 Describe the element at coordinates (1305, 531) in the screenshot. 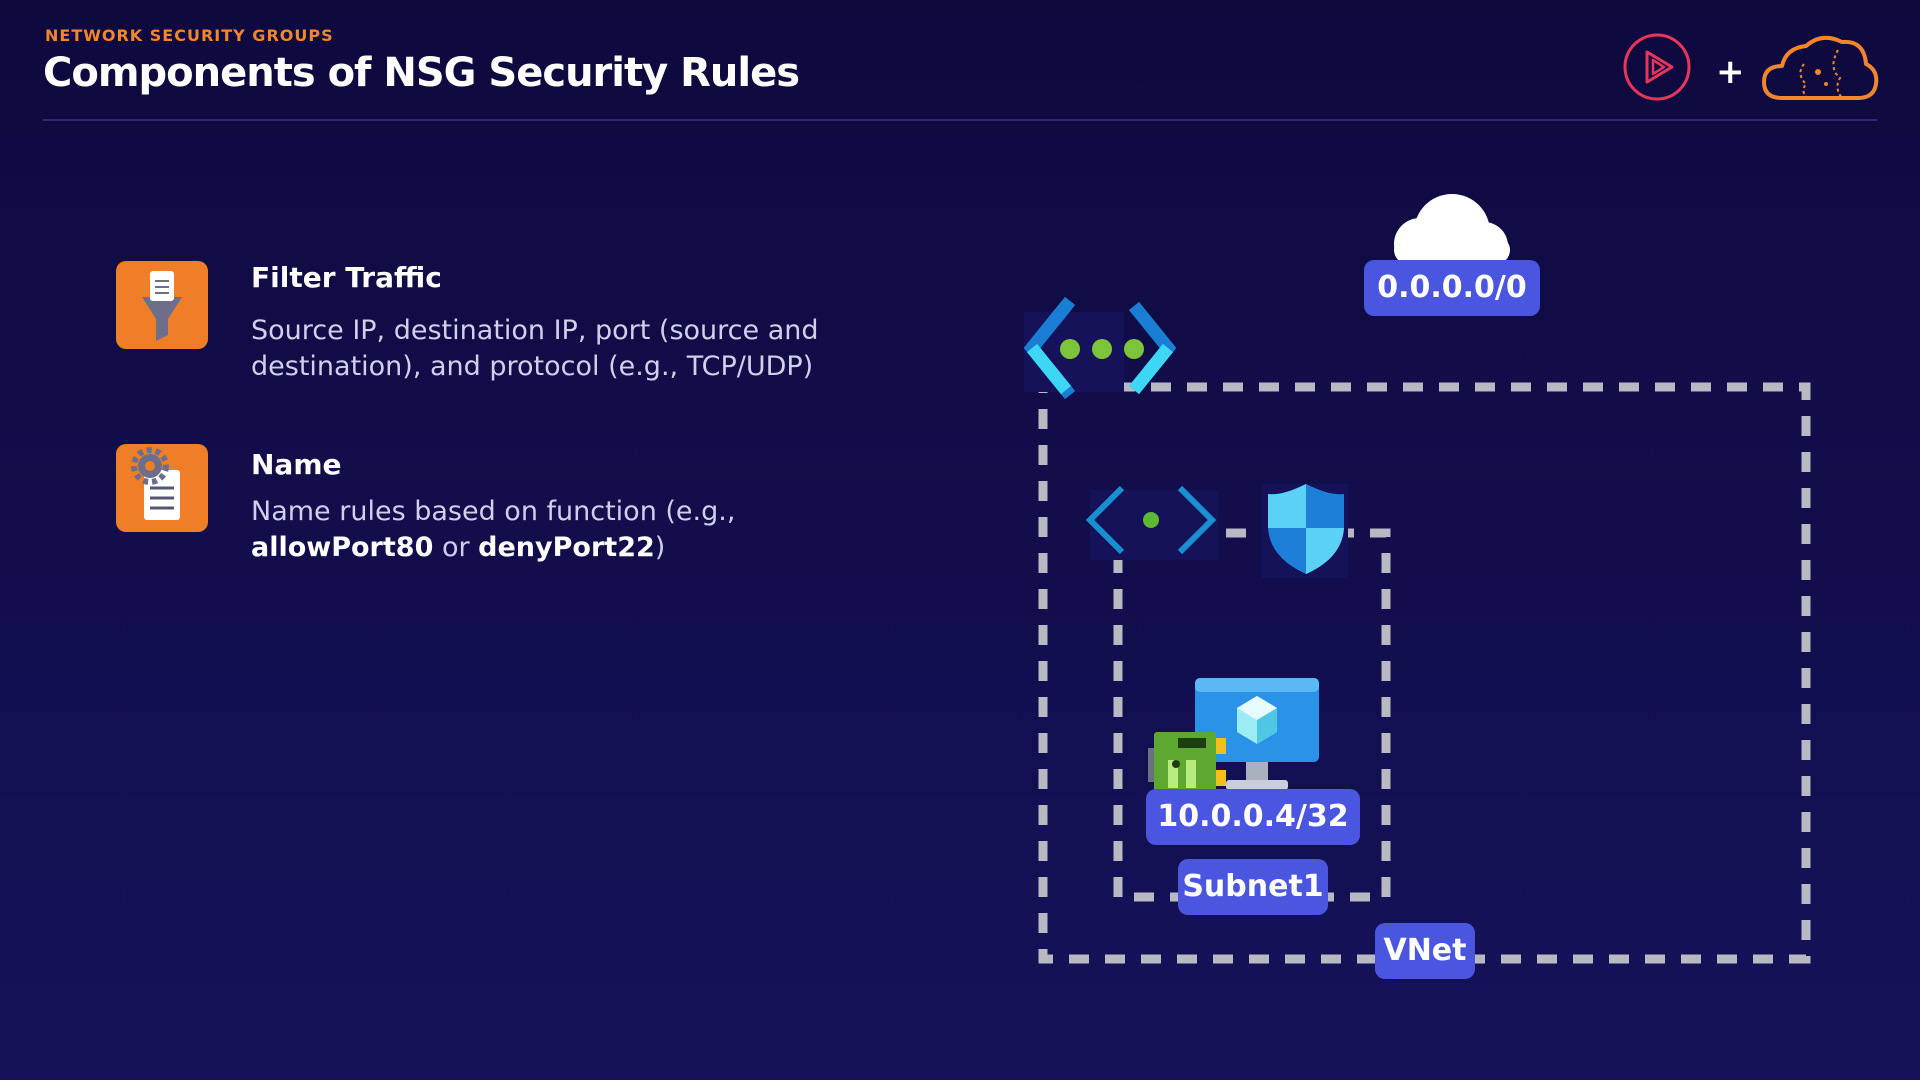

I see `shield-icon` at that location.